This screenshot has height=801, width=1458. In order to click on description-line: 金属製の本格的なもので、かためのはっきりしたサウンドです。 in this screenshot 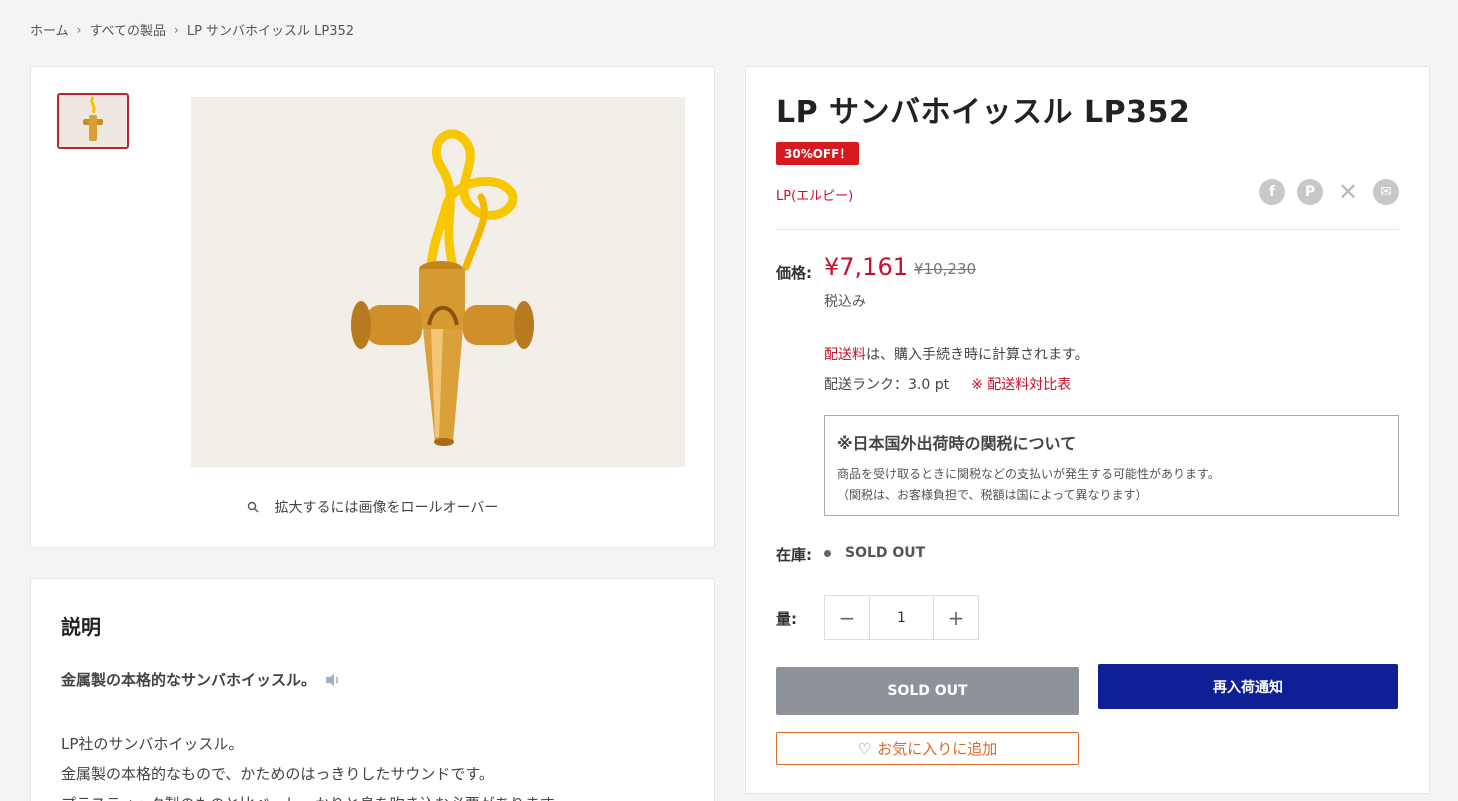, I will do `click(277, 774)`.